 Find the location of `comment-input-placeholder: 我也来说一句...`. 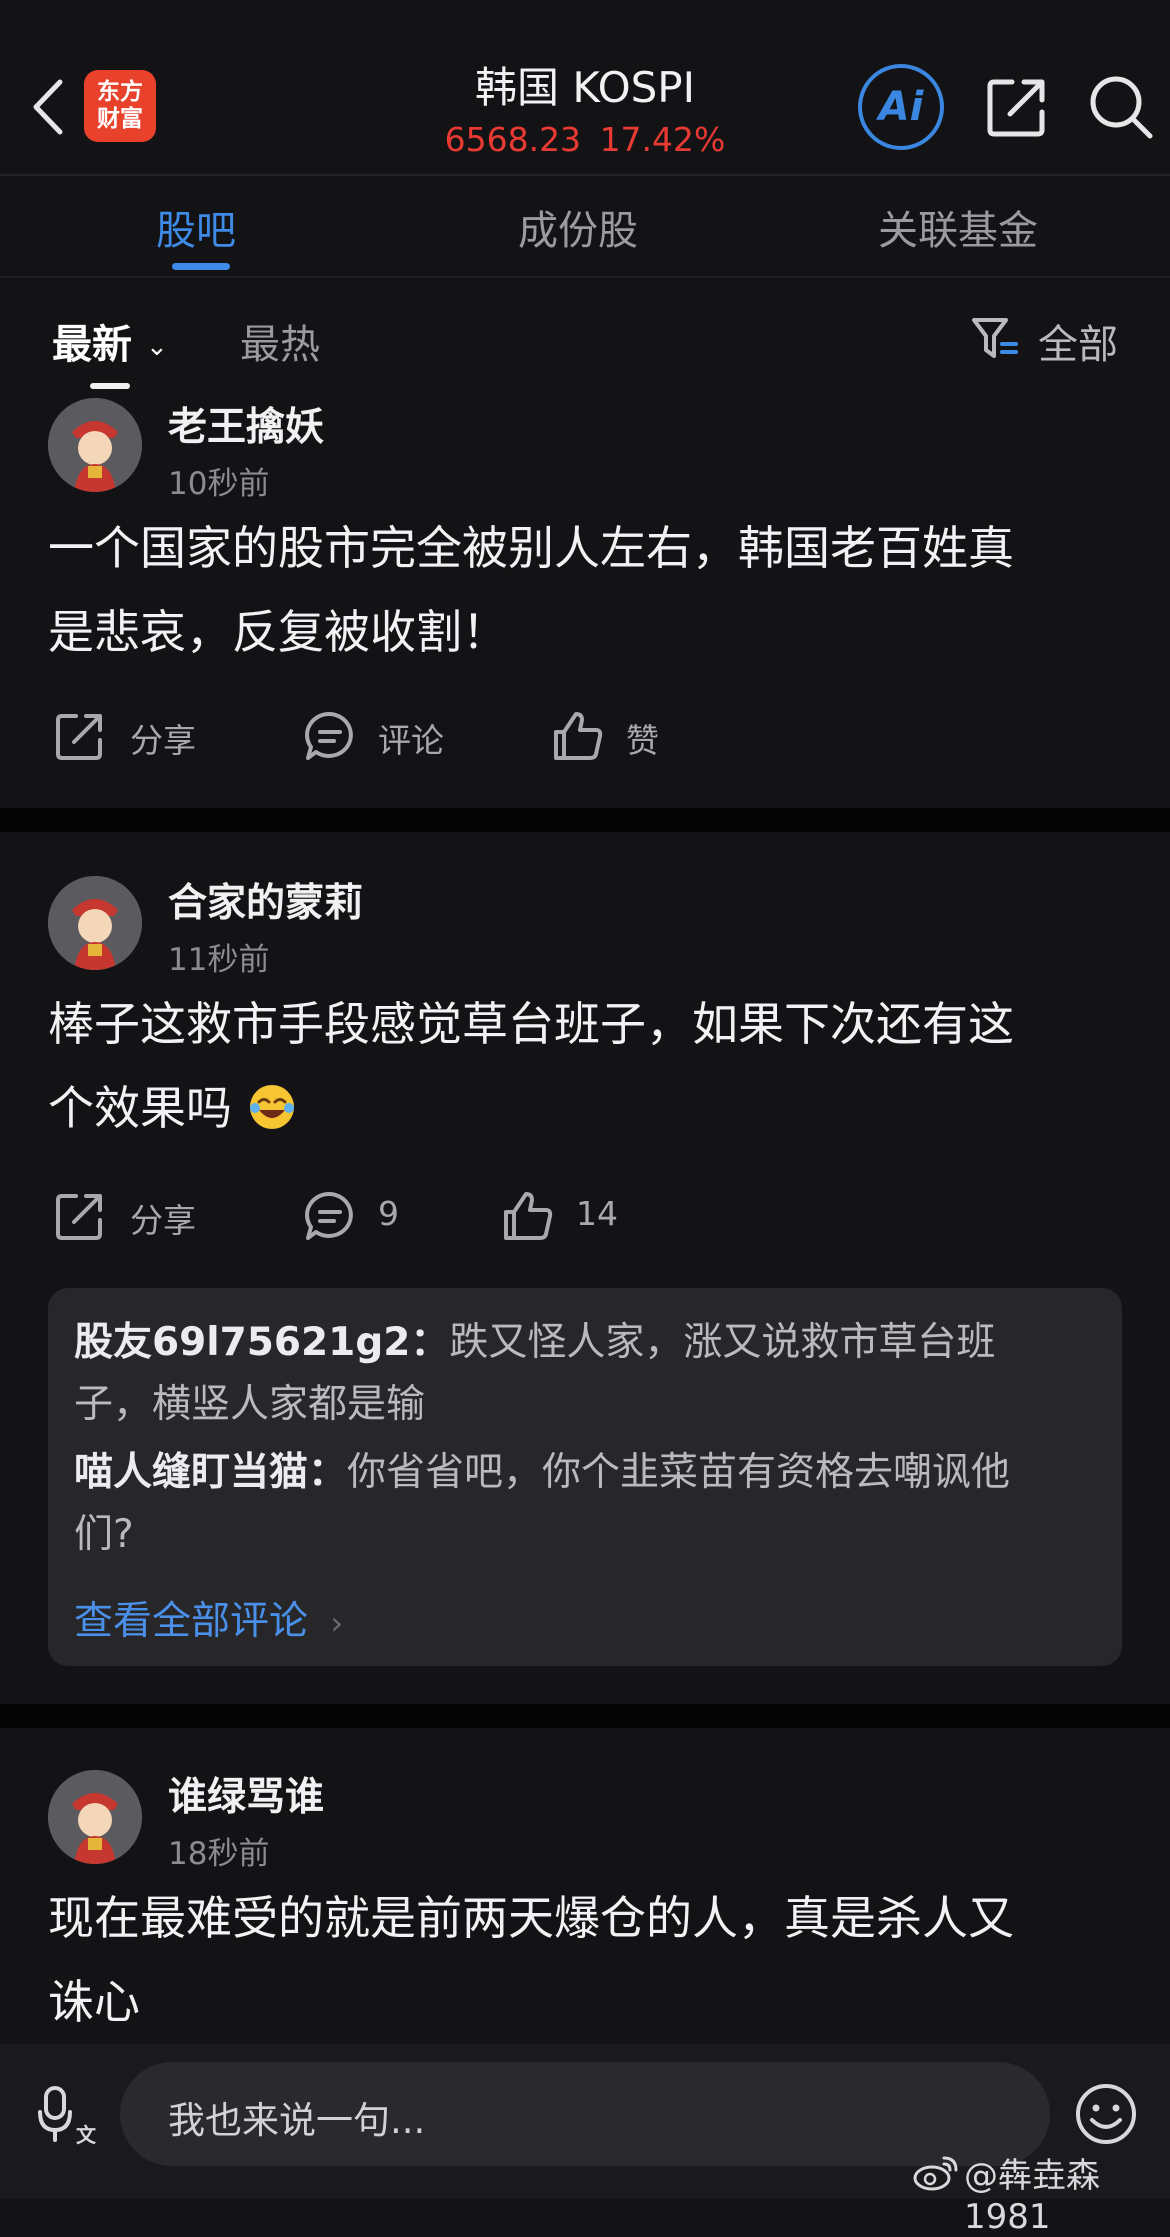

comment-input-placeholder: 我也来说一句... is located at coordinates (297, 2120).